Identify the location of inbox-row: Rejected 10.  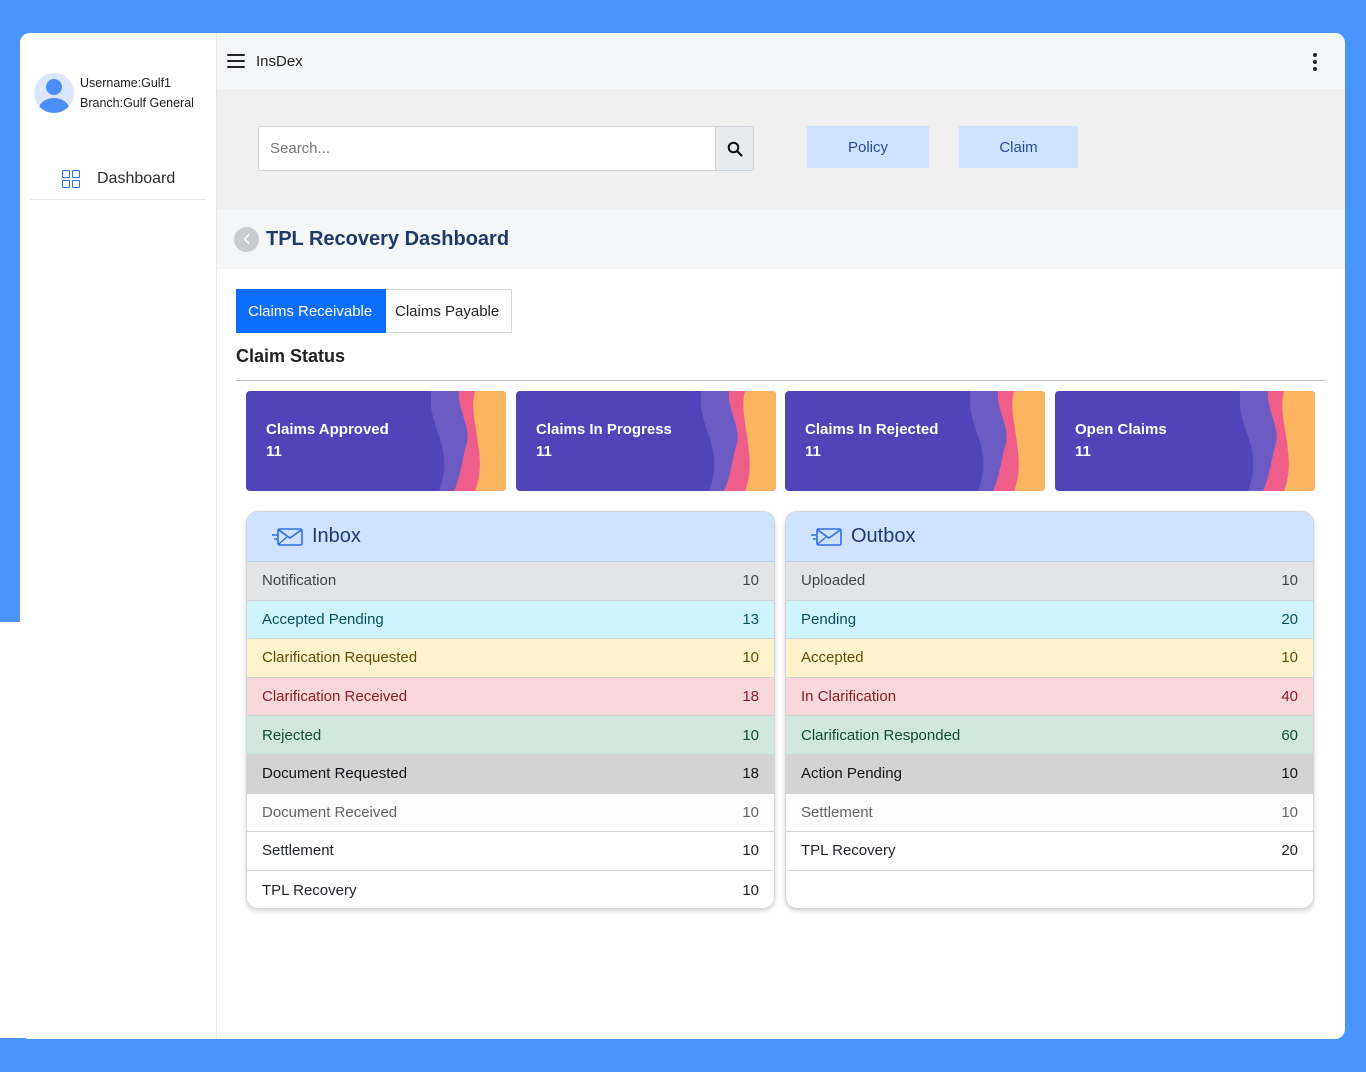
(510, 735).